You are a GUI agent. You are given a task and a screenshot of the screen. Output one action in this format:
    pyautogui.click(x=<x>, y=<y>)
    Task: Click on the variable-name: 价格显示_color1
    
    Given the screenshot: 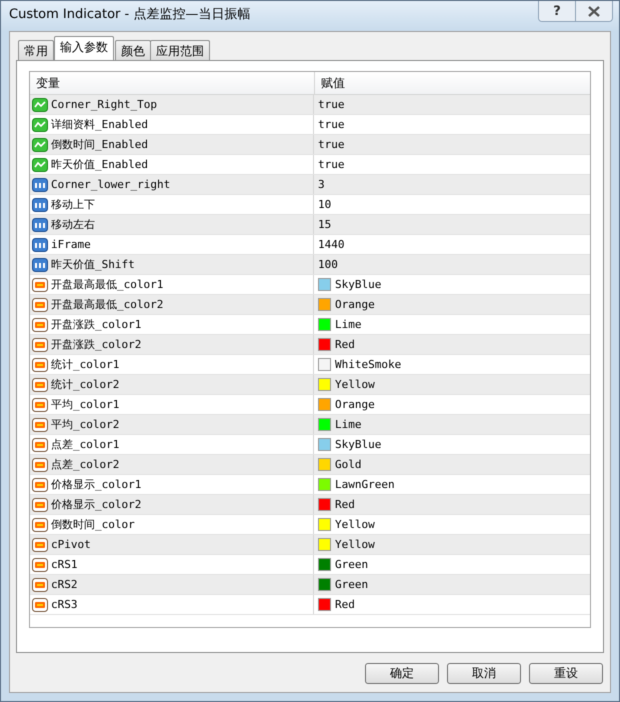 What is the action you would take?
    pyautogui.click(x=96, y=484)
    